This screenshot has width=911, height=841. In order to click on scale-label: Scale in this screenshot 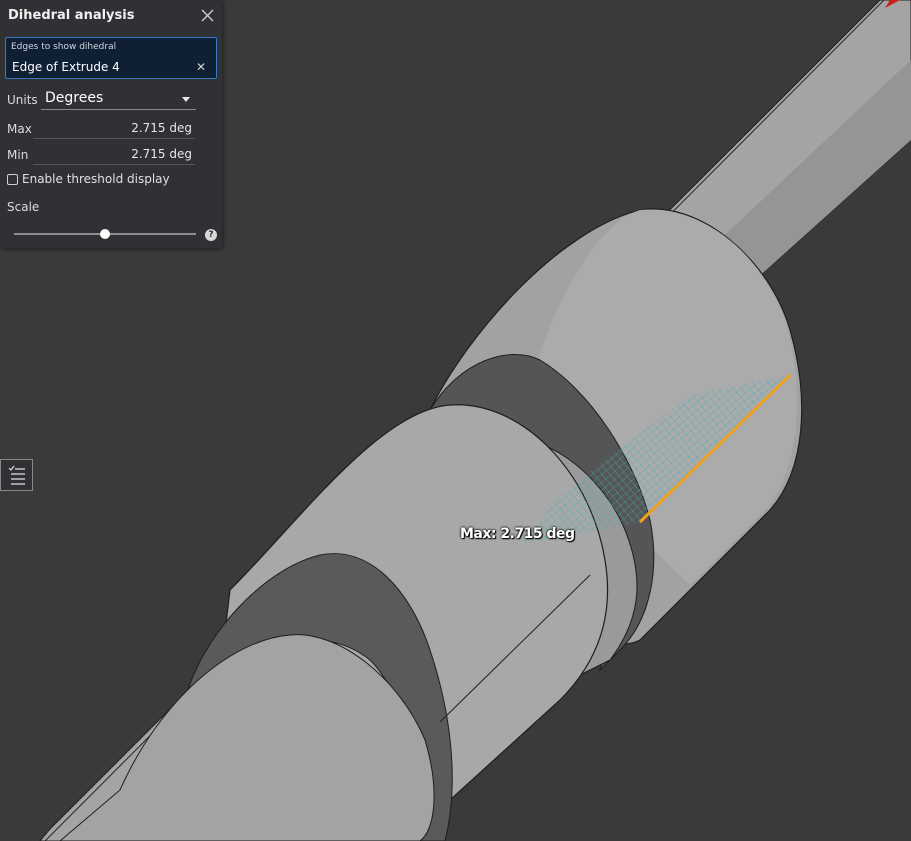, I will do `click(23, 207)`.